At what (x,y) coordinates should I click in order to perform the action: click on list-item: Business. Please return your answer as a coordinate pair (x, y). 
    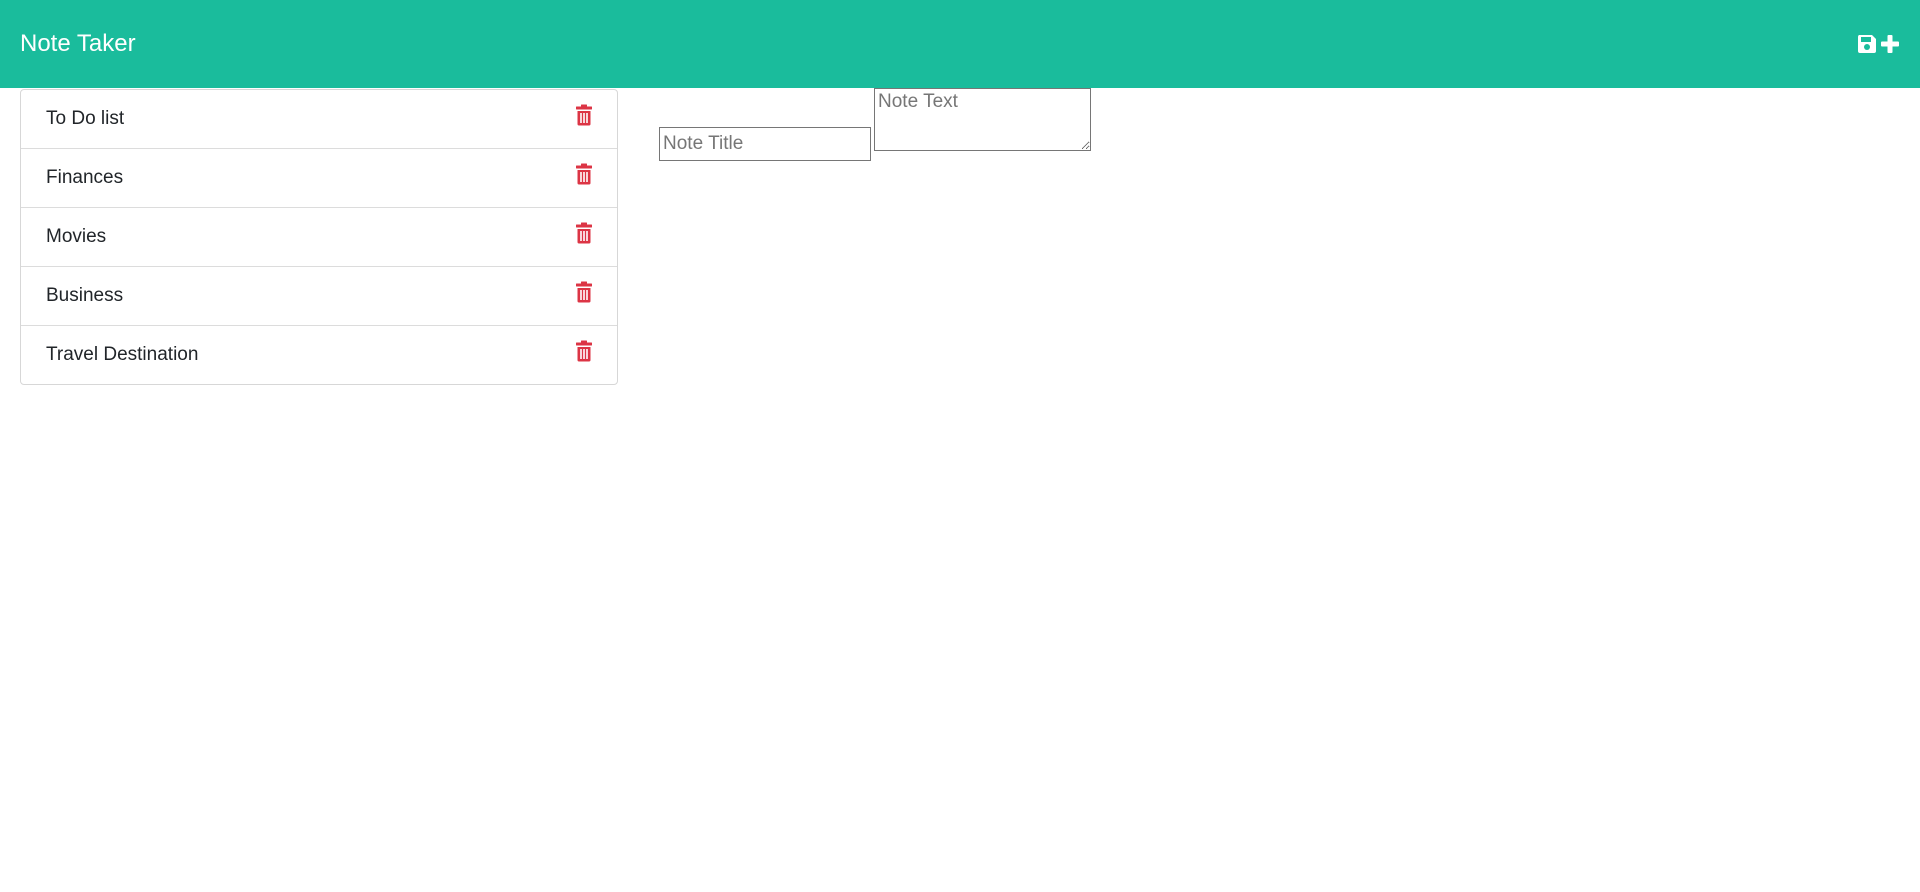
    Looking at the image, I should click on (319, 295).